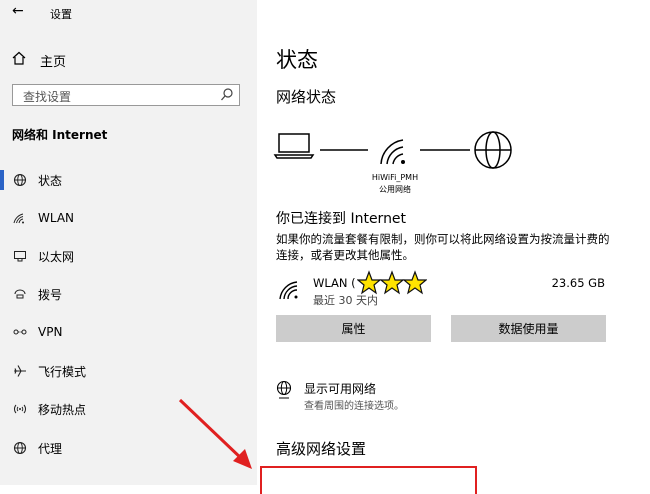 This screenshot has height=494, width=650. Describe the element at coordinates (126, 95) in the screenshot. I see `search-input: 查找设置` at that location.